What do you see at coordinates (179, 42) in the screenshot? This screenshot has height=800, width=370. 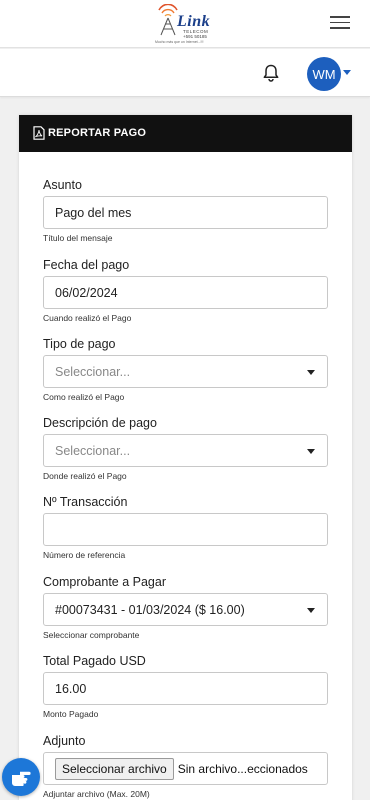 I see `brand-slogan: Mucho más que un Internet...!!!` at bounding box center [179, 42].